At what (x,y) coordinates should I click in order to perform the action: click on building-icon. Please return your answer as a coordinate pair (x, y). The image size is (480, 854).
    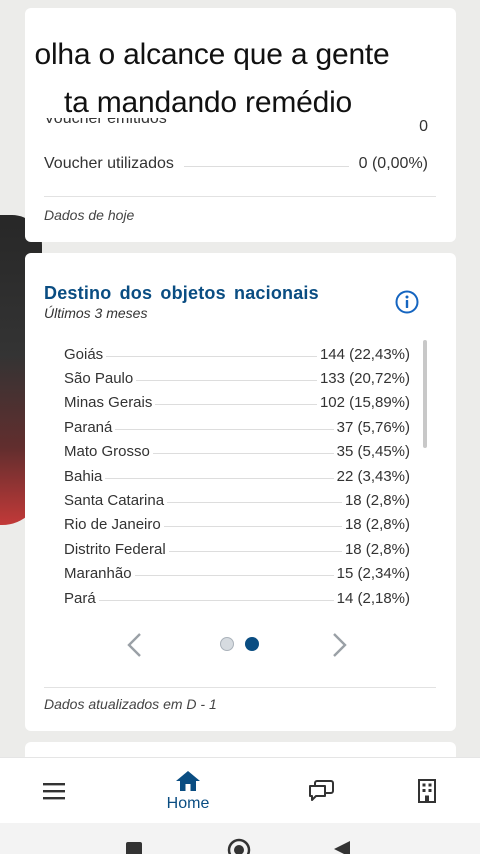
    Looking at the image, I should click on (427, 791).